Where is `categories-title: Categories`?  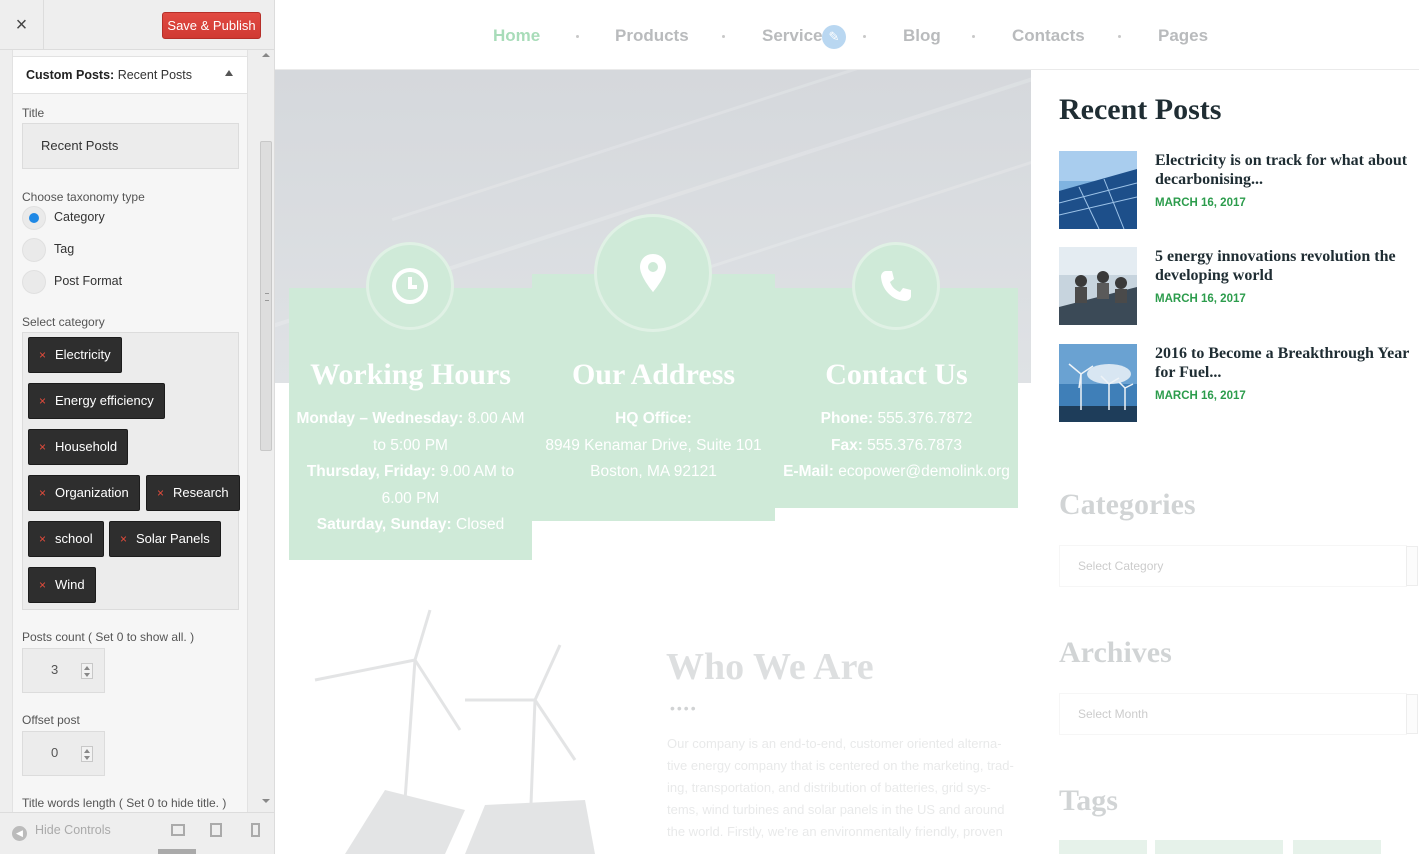 categories-title: Categories is located at coordinates (1127, 504).